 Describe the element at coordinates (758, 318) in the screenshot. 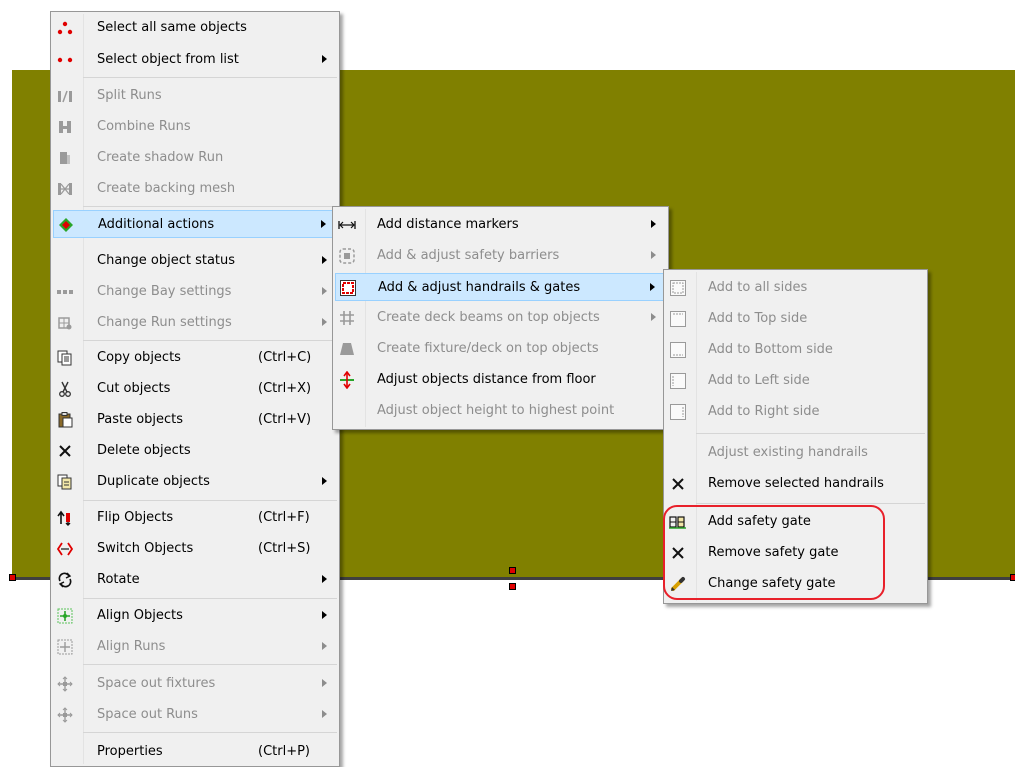

I see `menu-item-label: Add to Top side` at that location.